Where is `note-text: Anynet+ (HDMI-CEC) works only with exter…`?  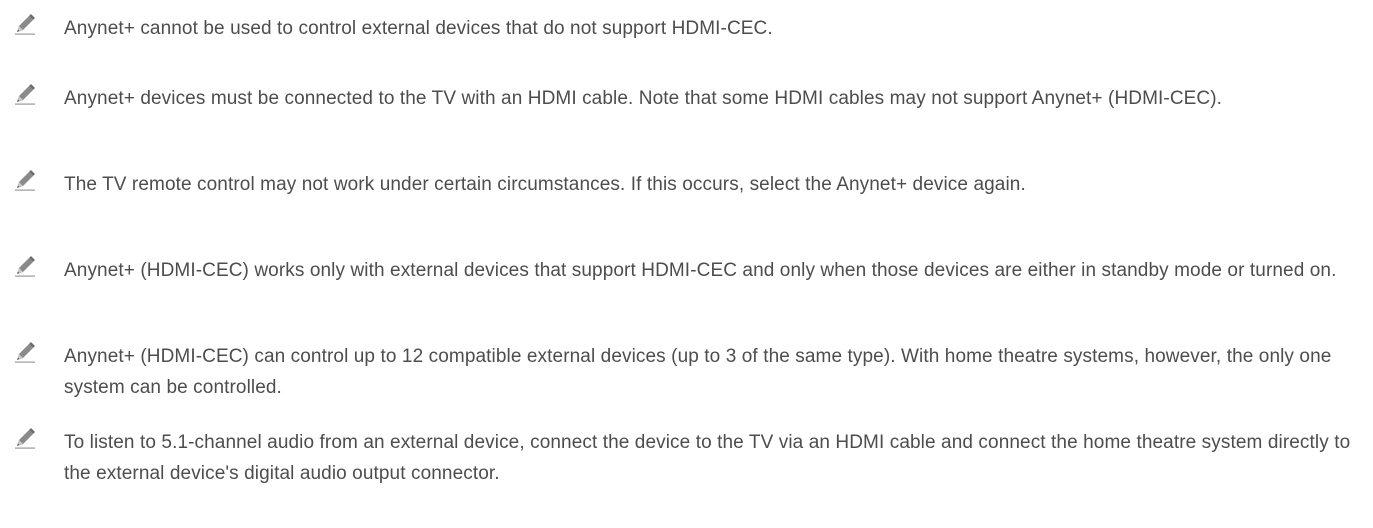
note-text: Anynet+ (HDMI-CEC) works only with exter… is located at coordinates (700, 270).